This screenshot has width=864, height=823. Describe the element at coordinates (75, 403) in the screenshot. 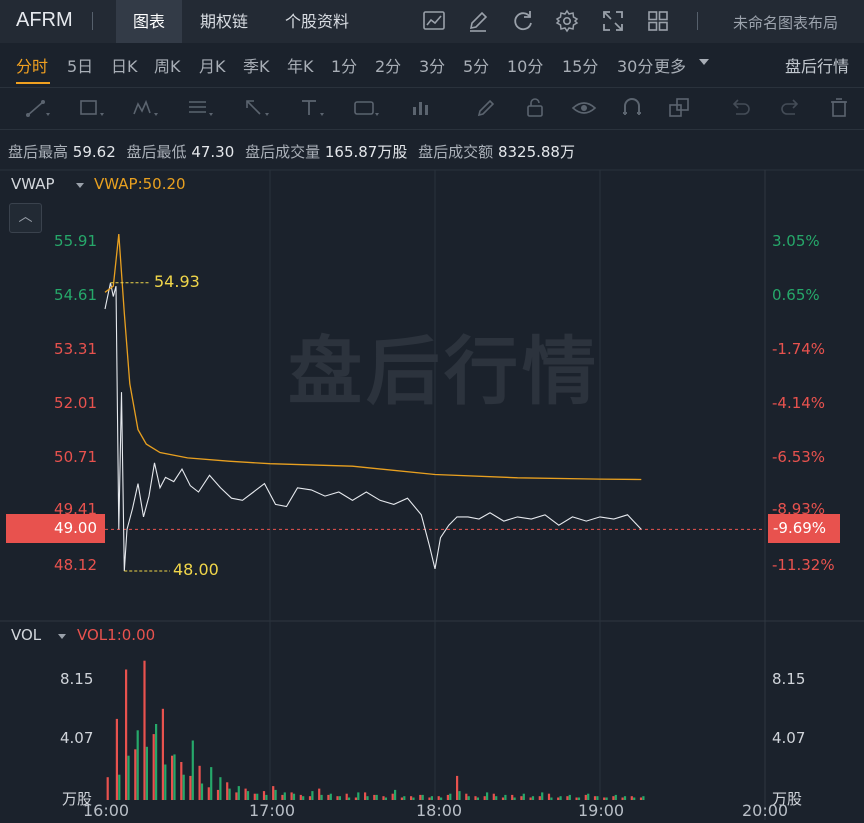

I see `price-tick: 52.01` at that location.